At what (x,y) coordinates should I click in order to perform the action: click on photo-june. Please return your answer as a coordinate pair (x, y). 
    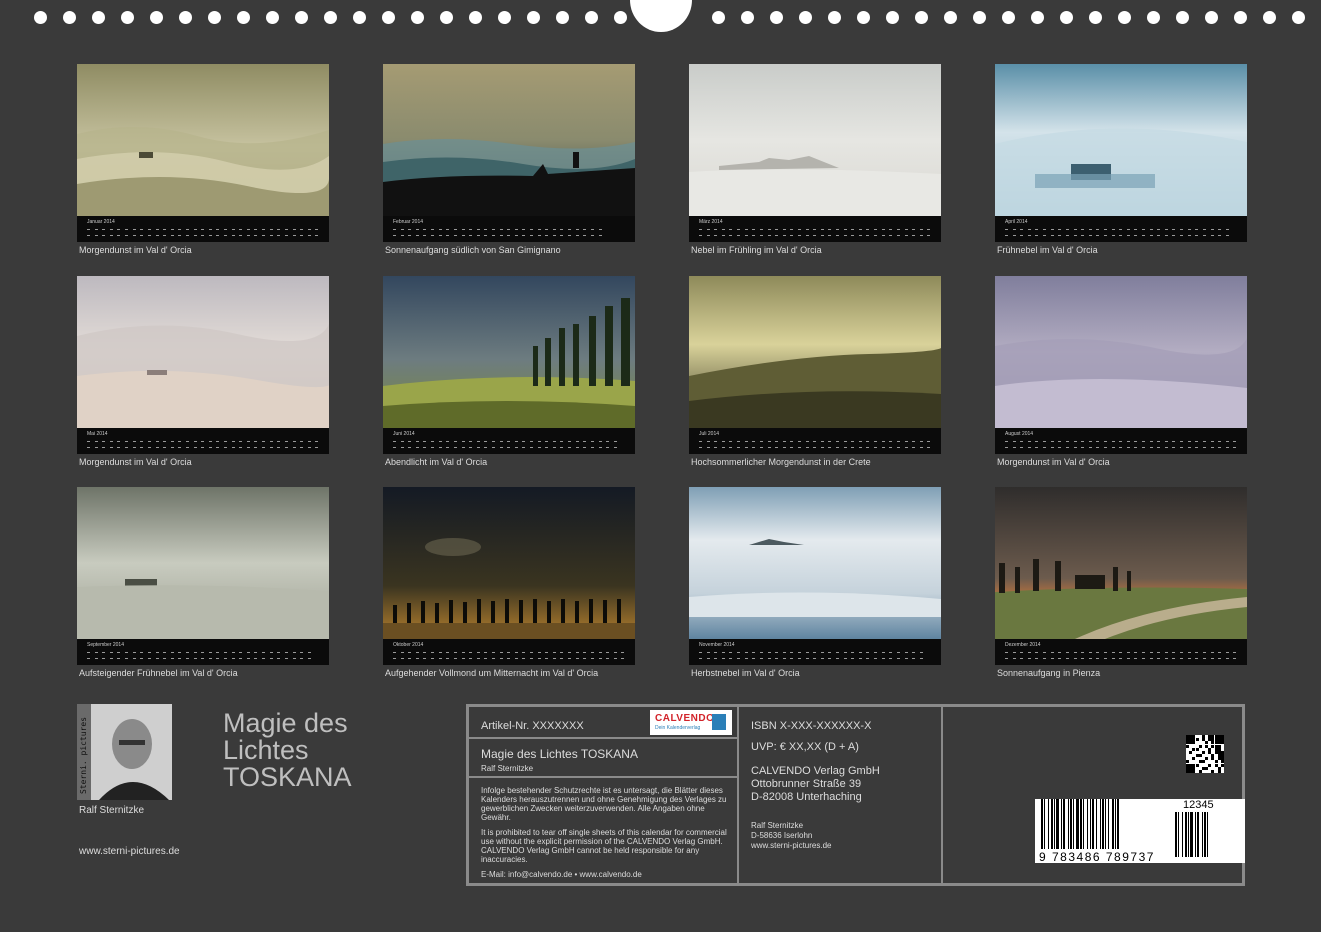
    Looking at the image, I should click on (509, 352).